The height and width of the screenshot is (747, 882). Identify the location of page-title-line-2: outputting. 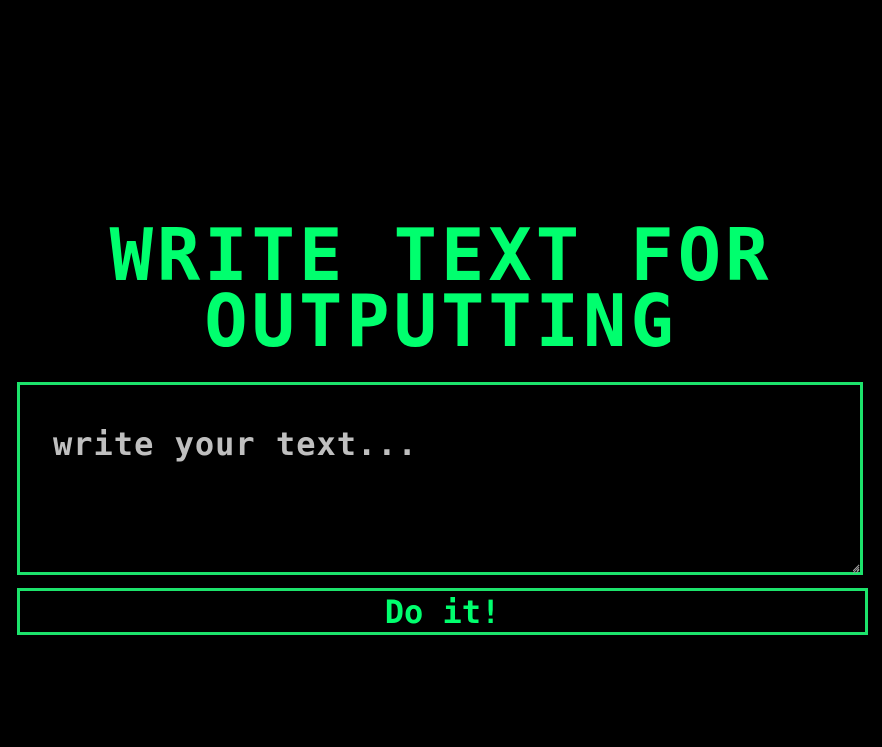
(441, 321).